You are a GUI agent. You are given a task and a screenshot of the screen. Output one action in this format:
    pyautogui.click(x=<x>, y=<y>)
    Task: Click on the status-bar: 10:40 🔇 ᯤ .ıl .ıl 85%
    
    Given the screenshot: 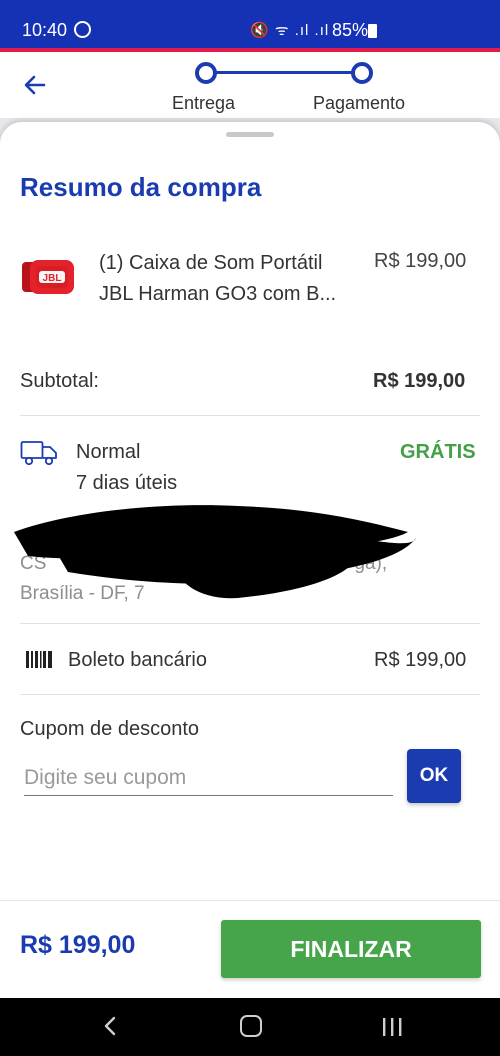 What is the action you would take?
    pyautogui.click(x=250, y=25)
    